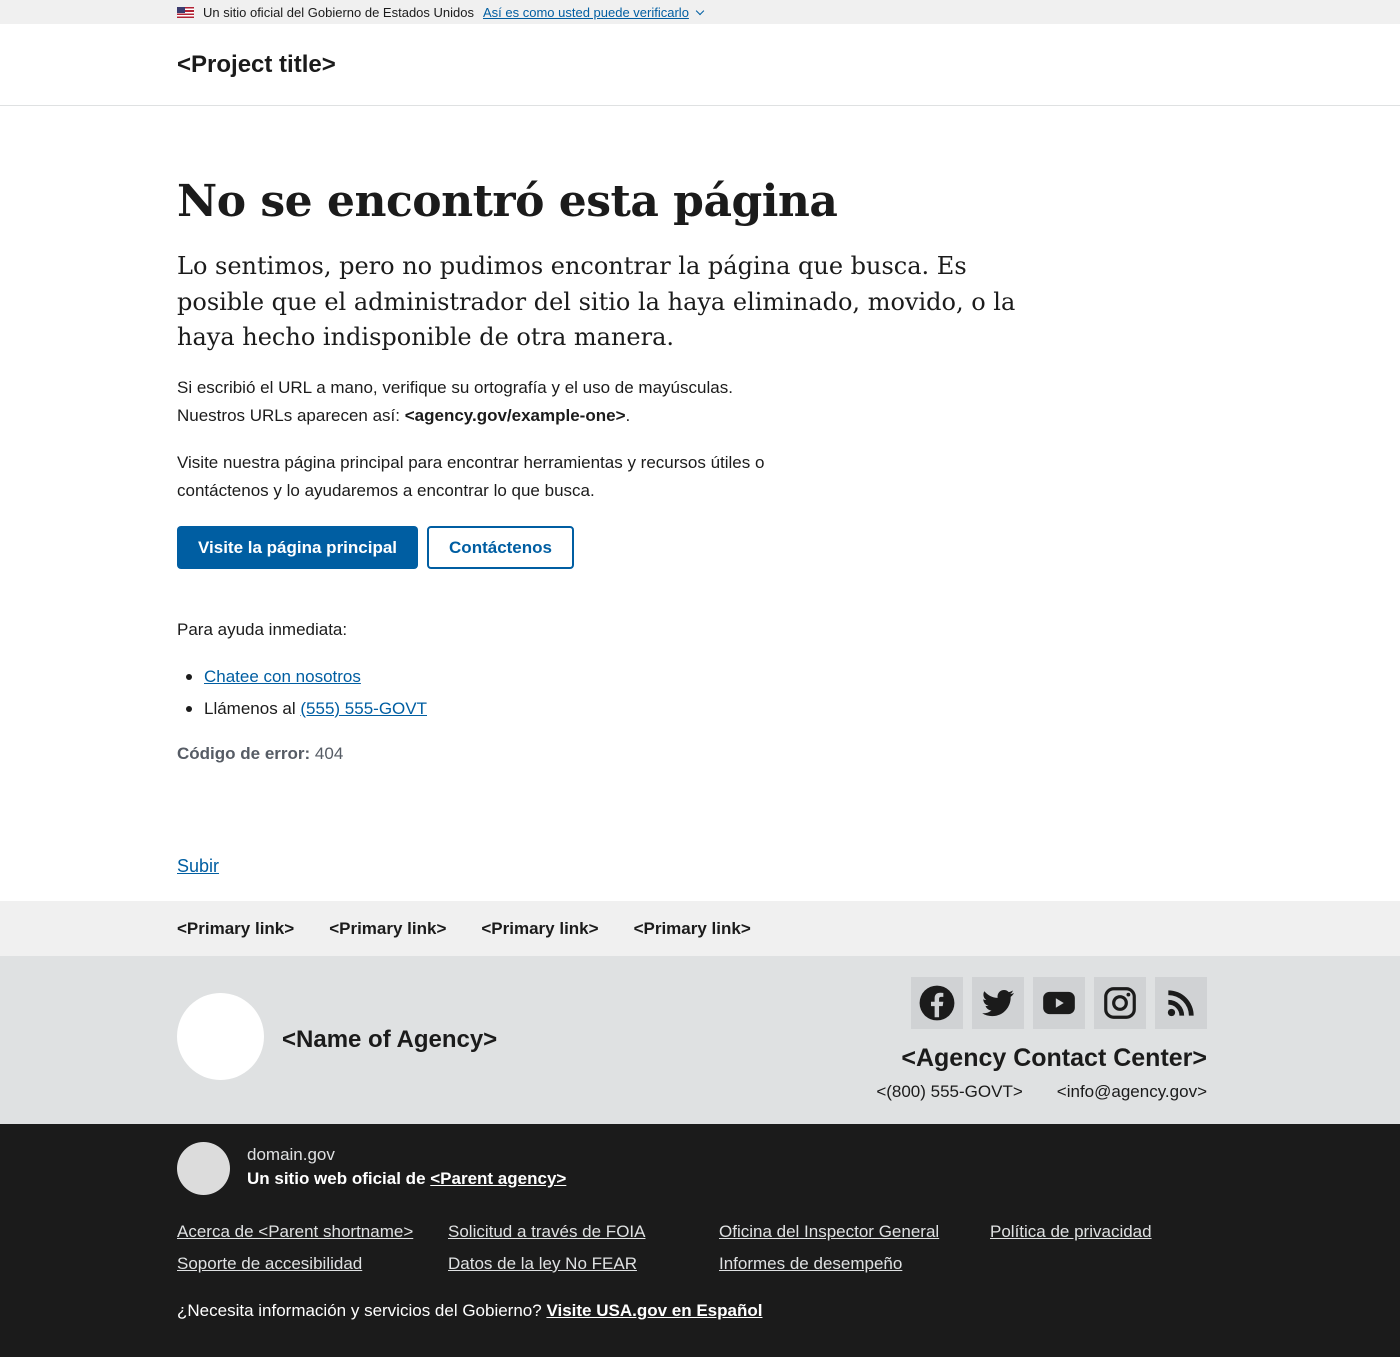 The width and height of the screenshot is (1400, 1357). Describe the element at coordinates (203, 1168) in the screenshot. I see `parent-agency-logo` at that location.